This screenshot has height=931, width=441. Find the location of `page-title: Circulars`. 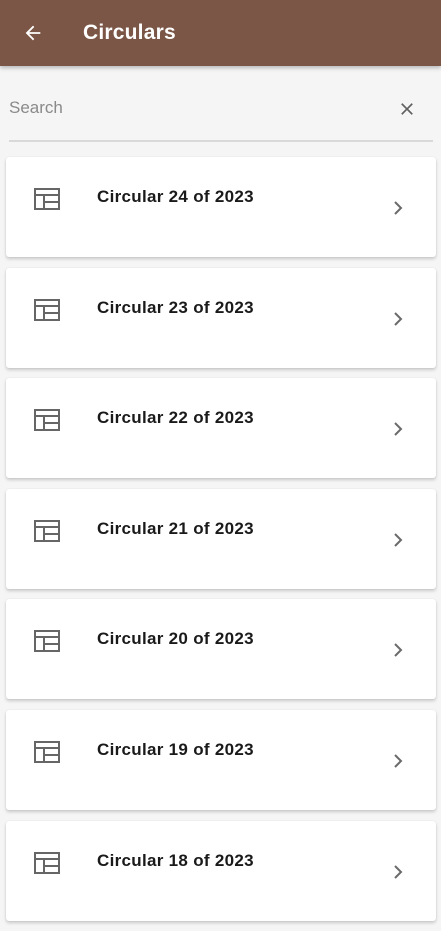

page-title: Circulars is located at coordinates (129, 32).